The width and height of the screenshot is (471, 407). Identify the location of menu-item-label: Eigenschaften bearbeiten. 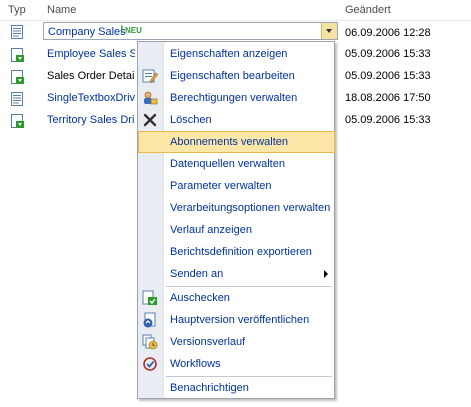
(232, 76).